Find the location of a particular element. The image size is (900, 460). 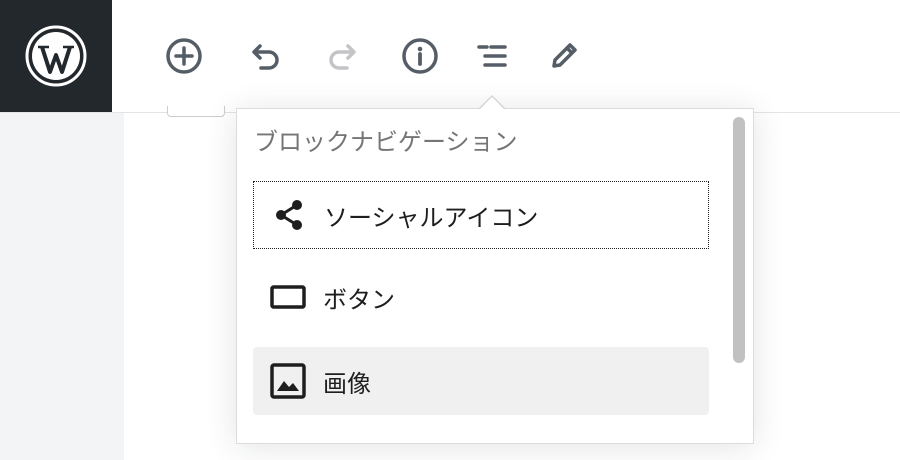

share-icon is located at coordinates (289, 215).